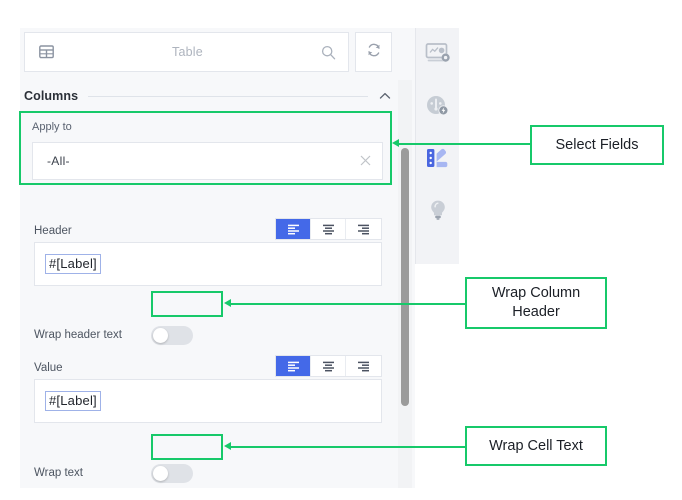  I want to click on table-icon, so click(46, 52).